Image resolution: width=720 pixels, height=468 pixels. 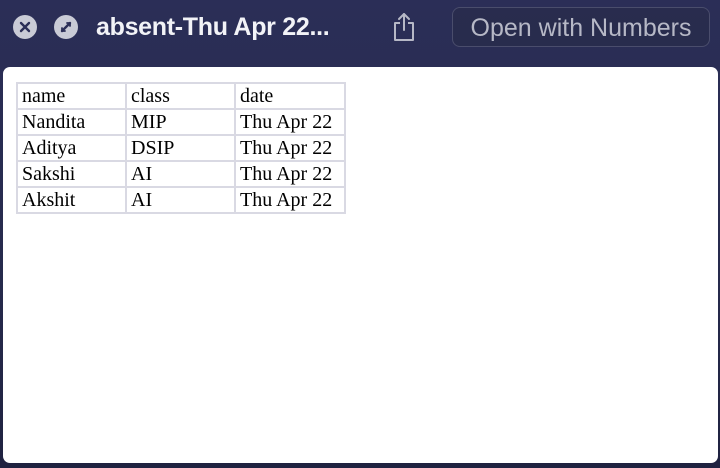 I want to click on cell-name: Aditya, so click(x=71, y=148).